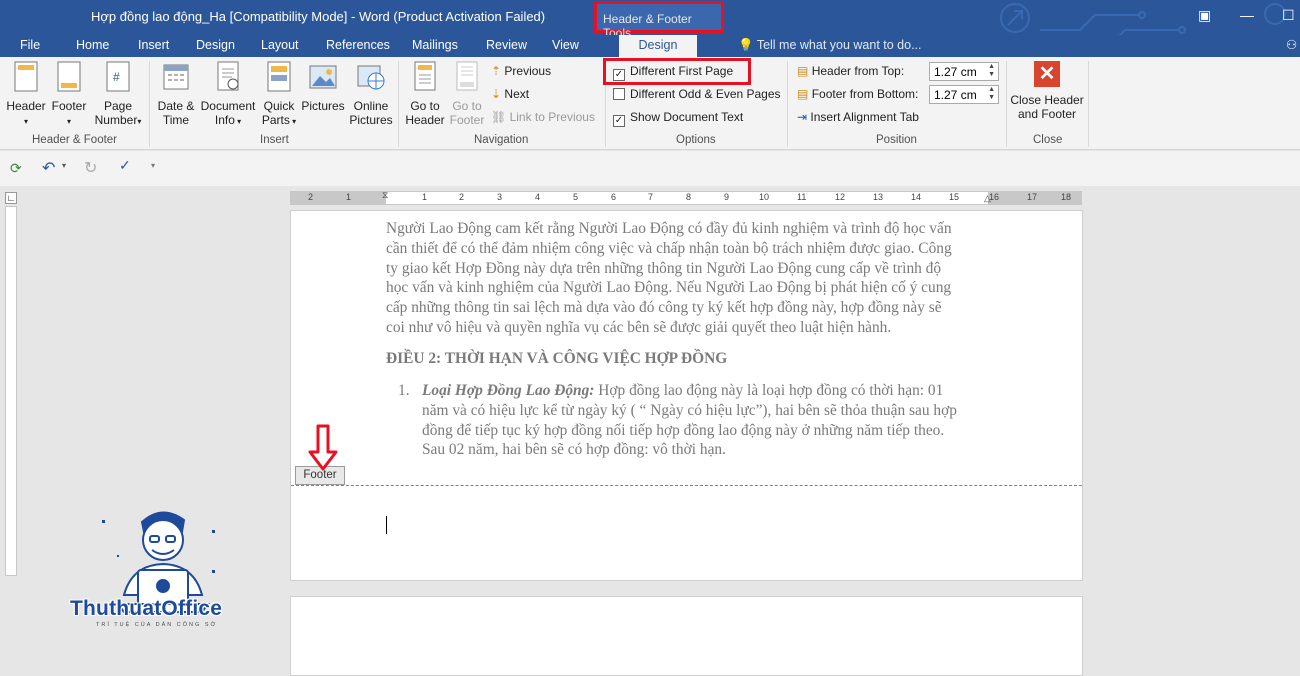 The width and height of the screenshot is (1300, 676). I want to click on header-footer-tools-context: Header & Footer Tools, so click(659, 20).